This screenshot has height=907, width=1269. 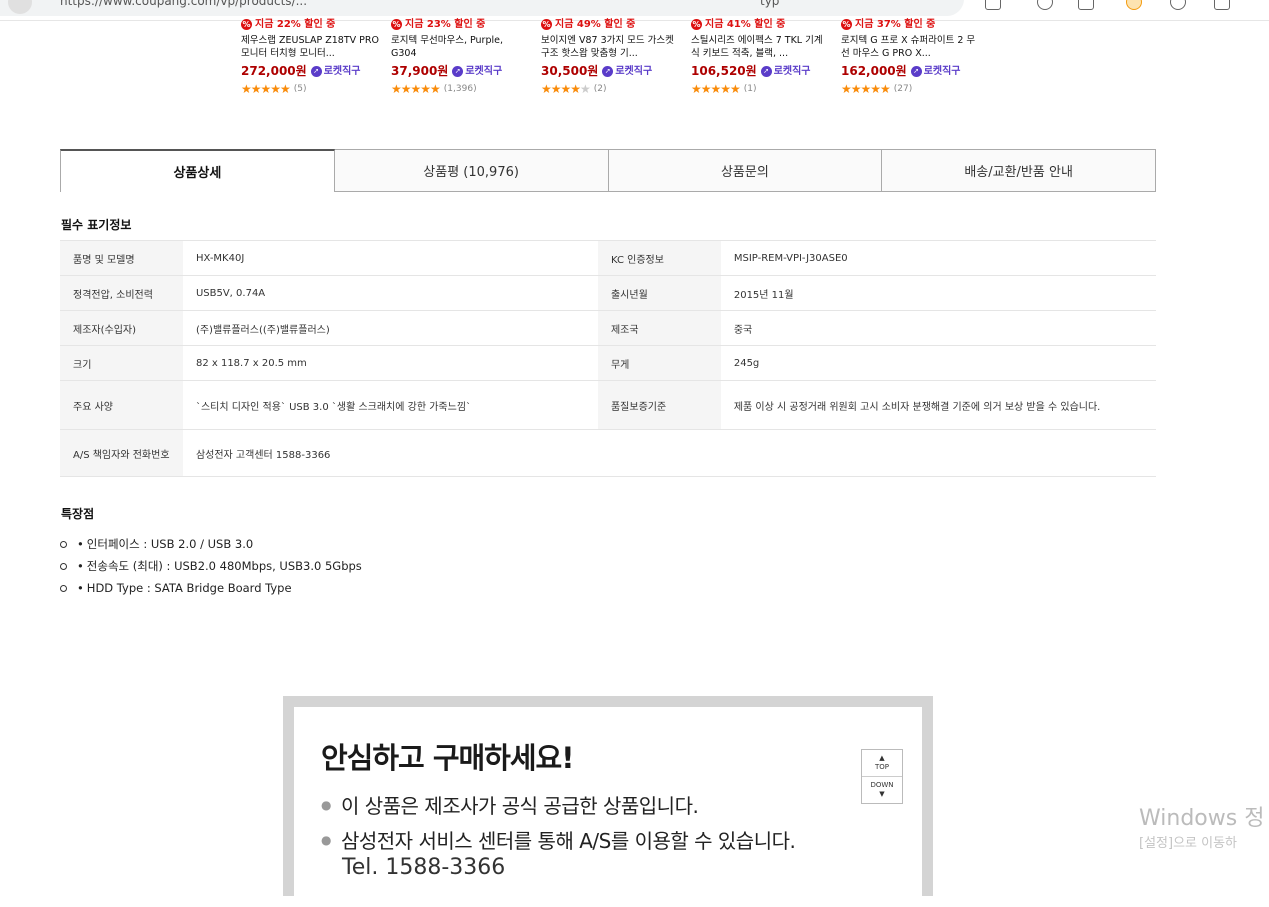 I want to click on review-count: (2), so click(x=600, y=88).